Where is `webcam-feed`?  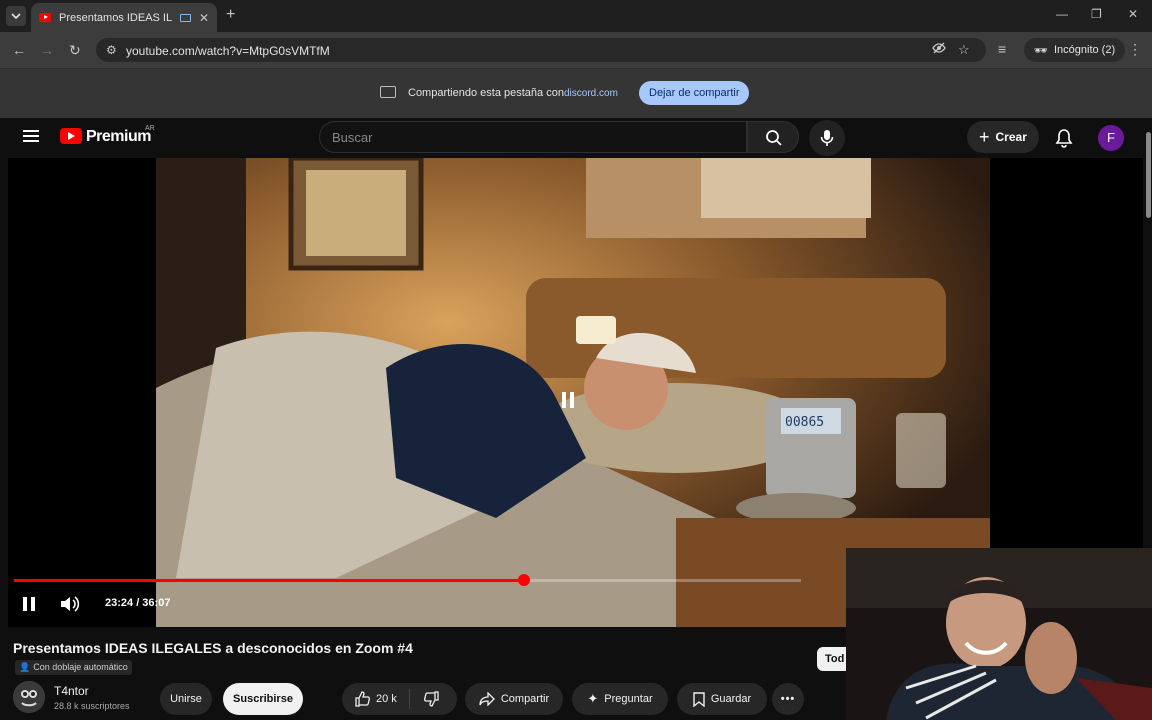 webcam-feed is located at coordinates (999, 634).